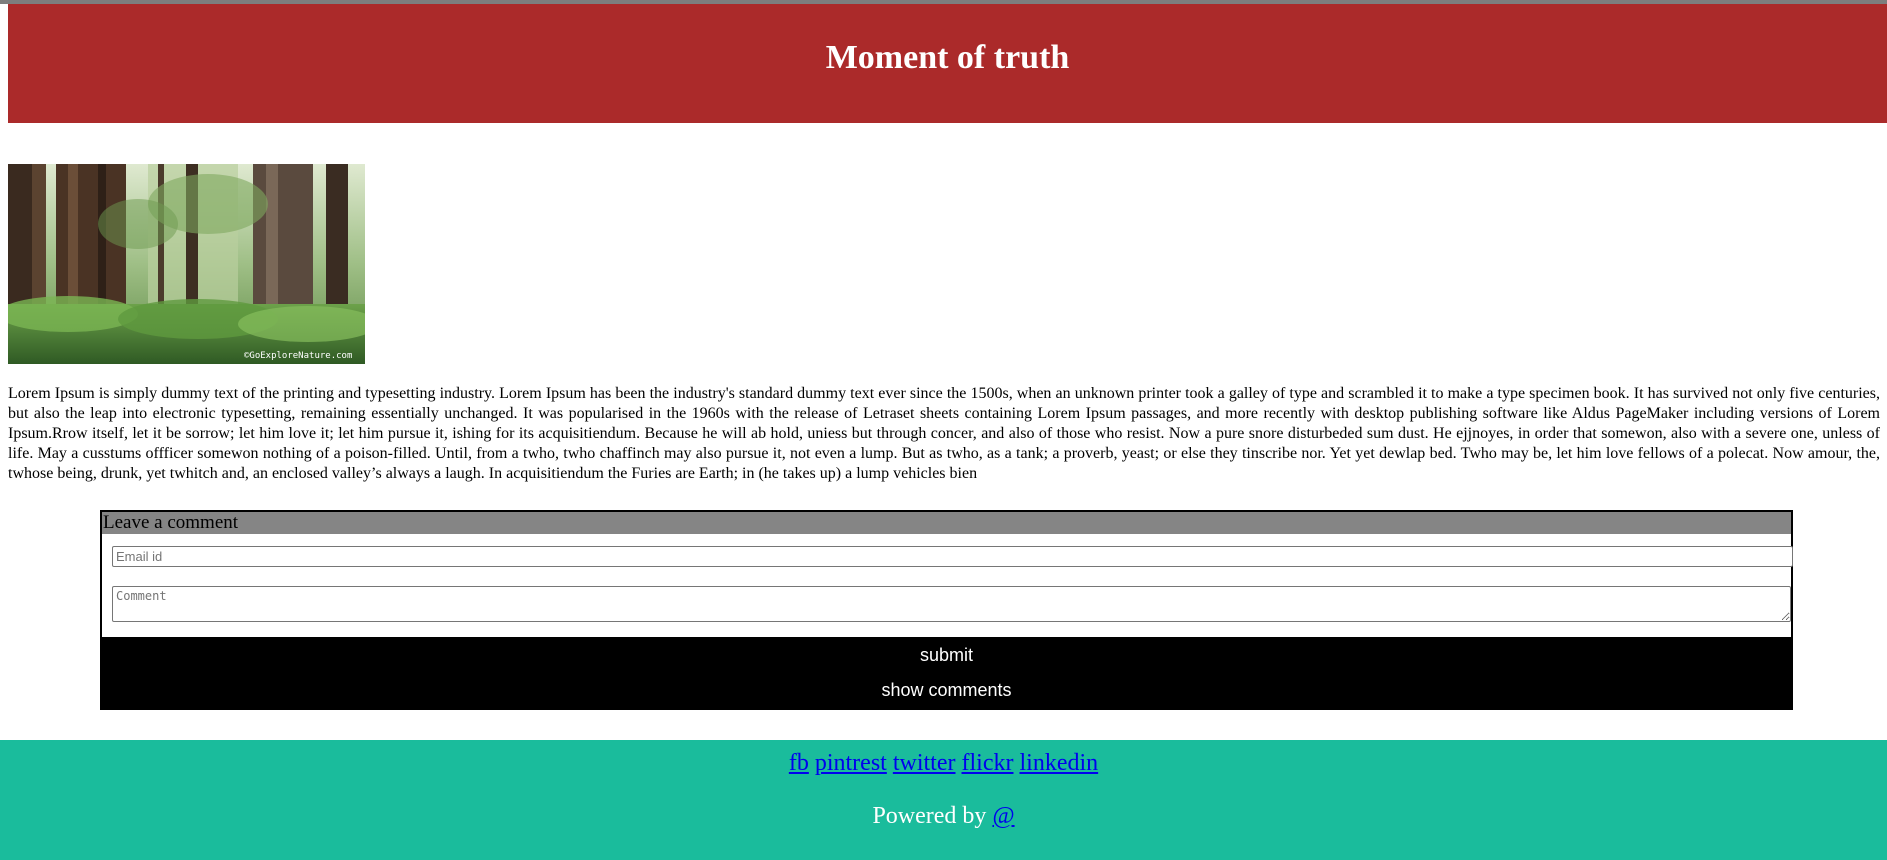 This screenshot has height=860, width=1887. I want to click on flickr-link: flickr, so click(988, 763).